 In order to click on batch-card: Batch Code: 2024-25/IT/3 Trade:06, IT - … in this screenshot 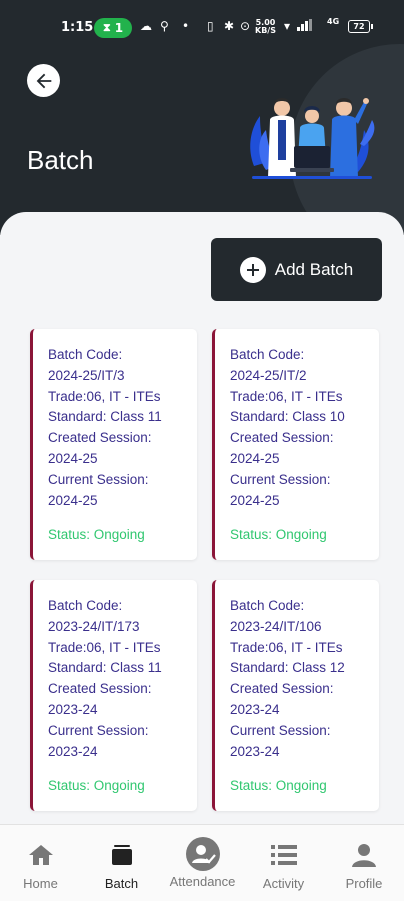, I will do `click(113, 444)`.